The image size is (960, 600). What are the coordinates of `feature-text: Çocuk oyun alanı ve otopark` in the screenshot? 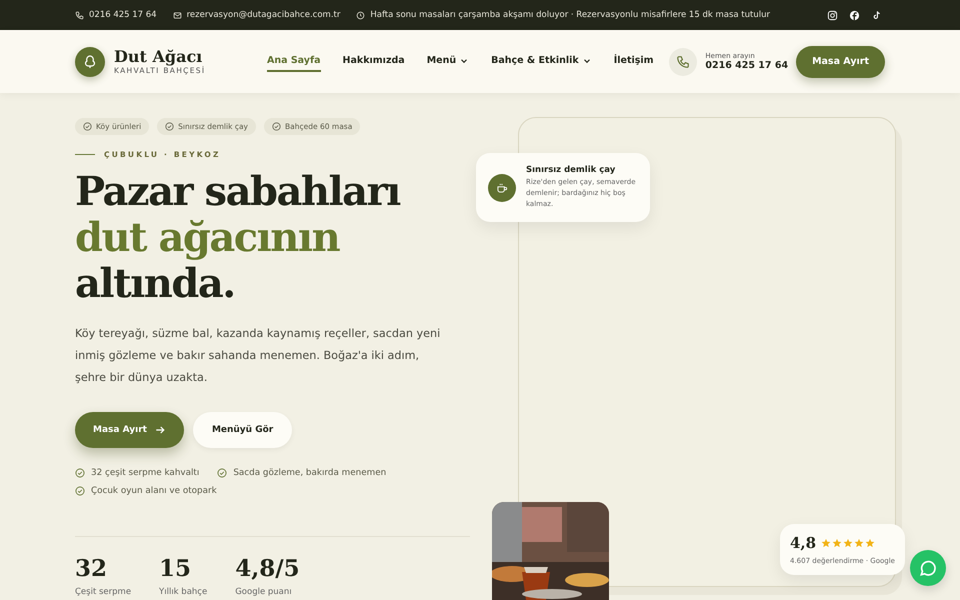 It's located at (154, 491).